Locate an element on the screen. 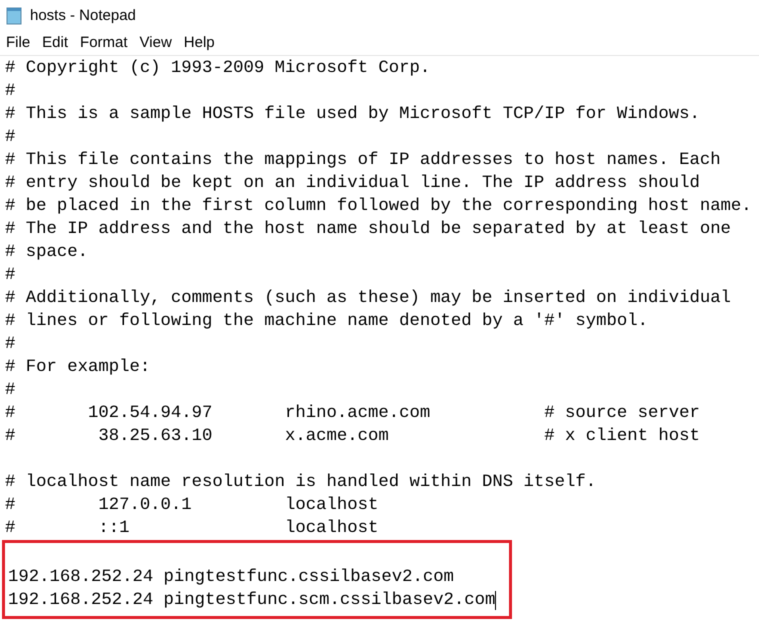 This screenshot has height=627, width=759. code-line: 192.168.252.24 pingtestfunc.scm.cssilbasev2.com is located at coordinates (252, 601).